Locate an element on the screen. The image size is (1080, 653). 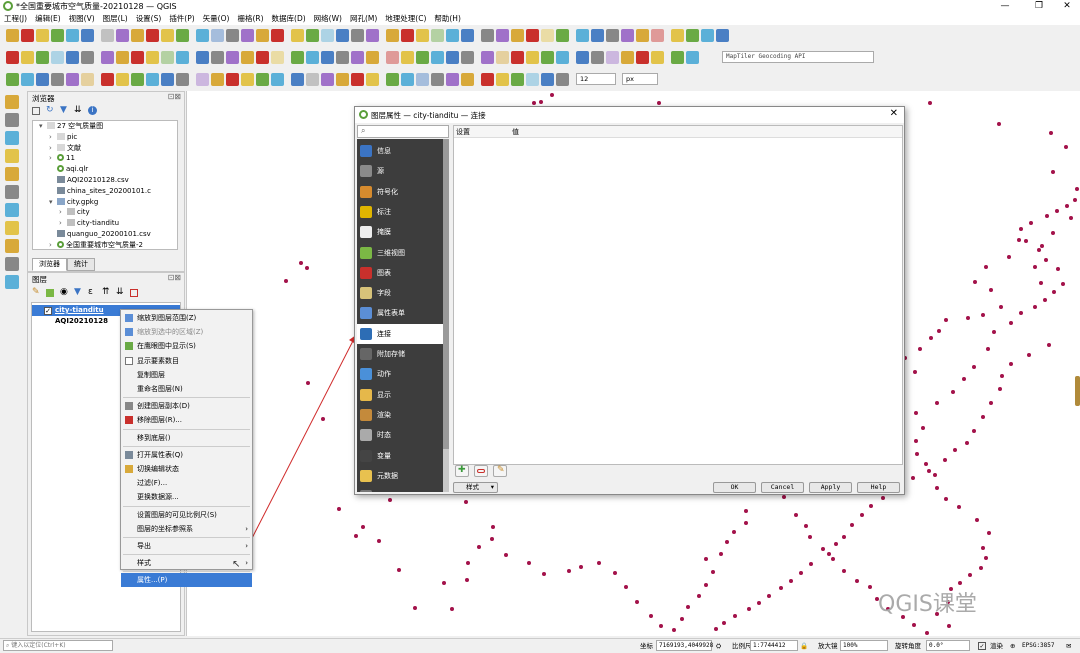
dialog-section-item: 变量 is located at coordinates (400, 456).